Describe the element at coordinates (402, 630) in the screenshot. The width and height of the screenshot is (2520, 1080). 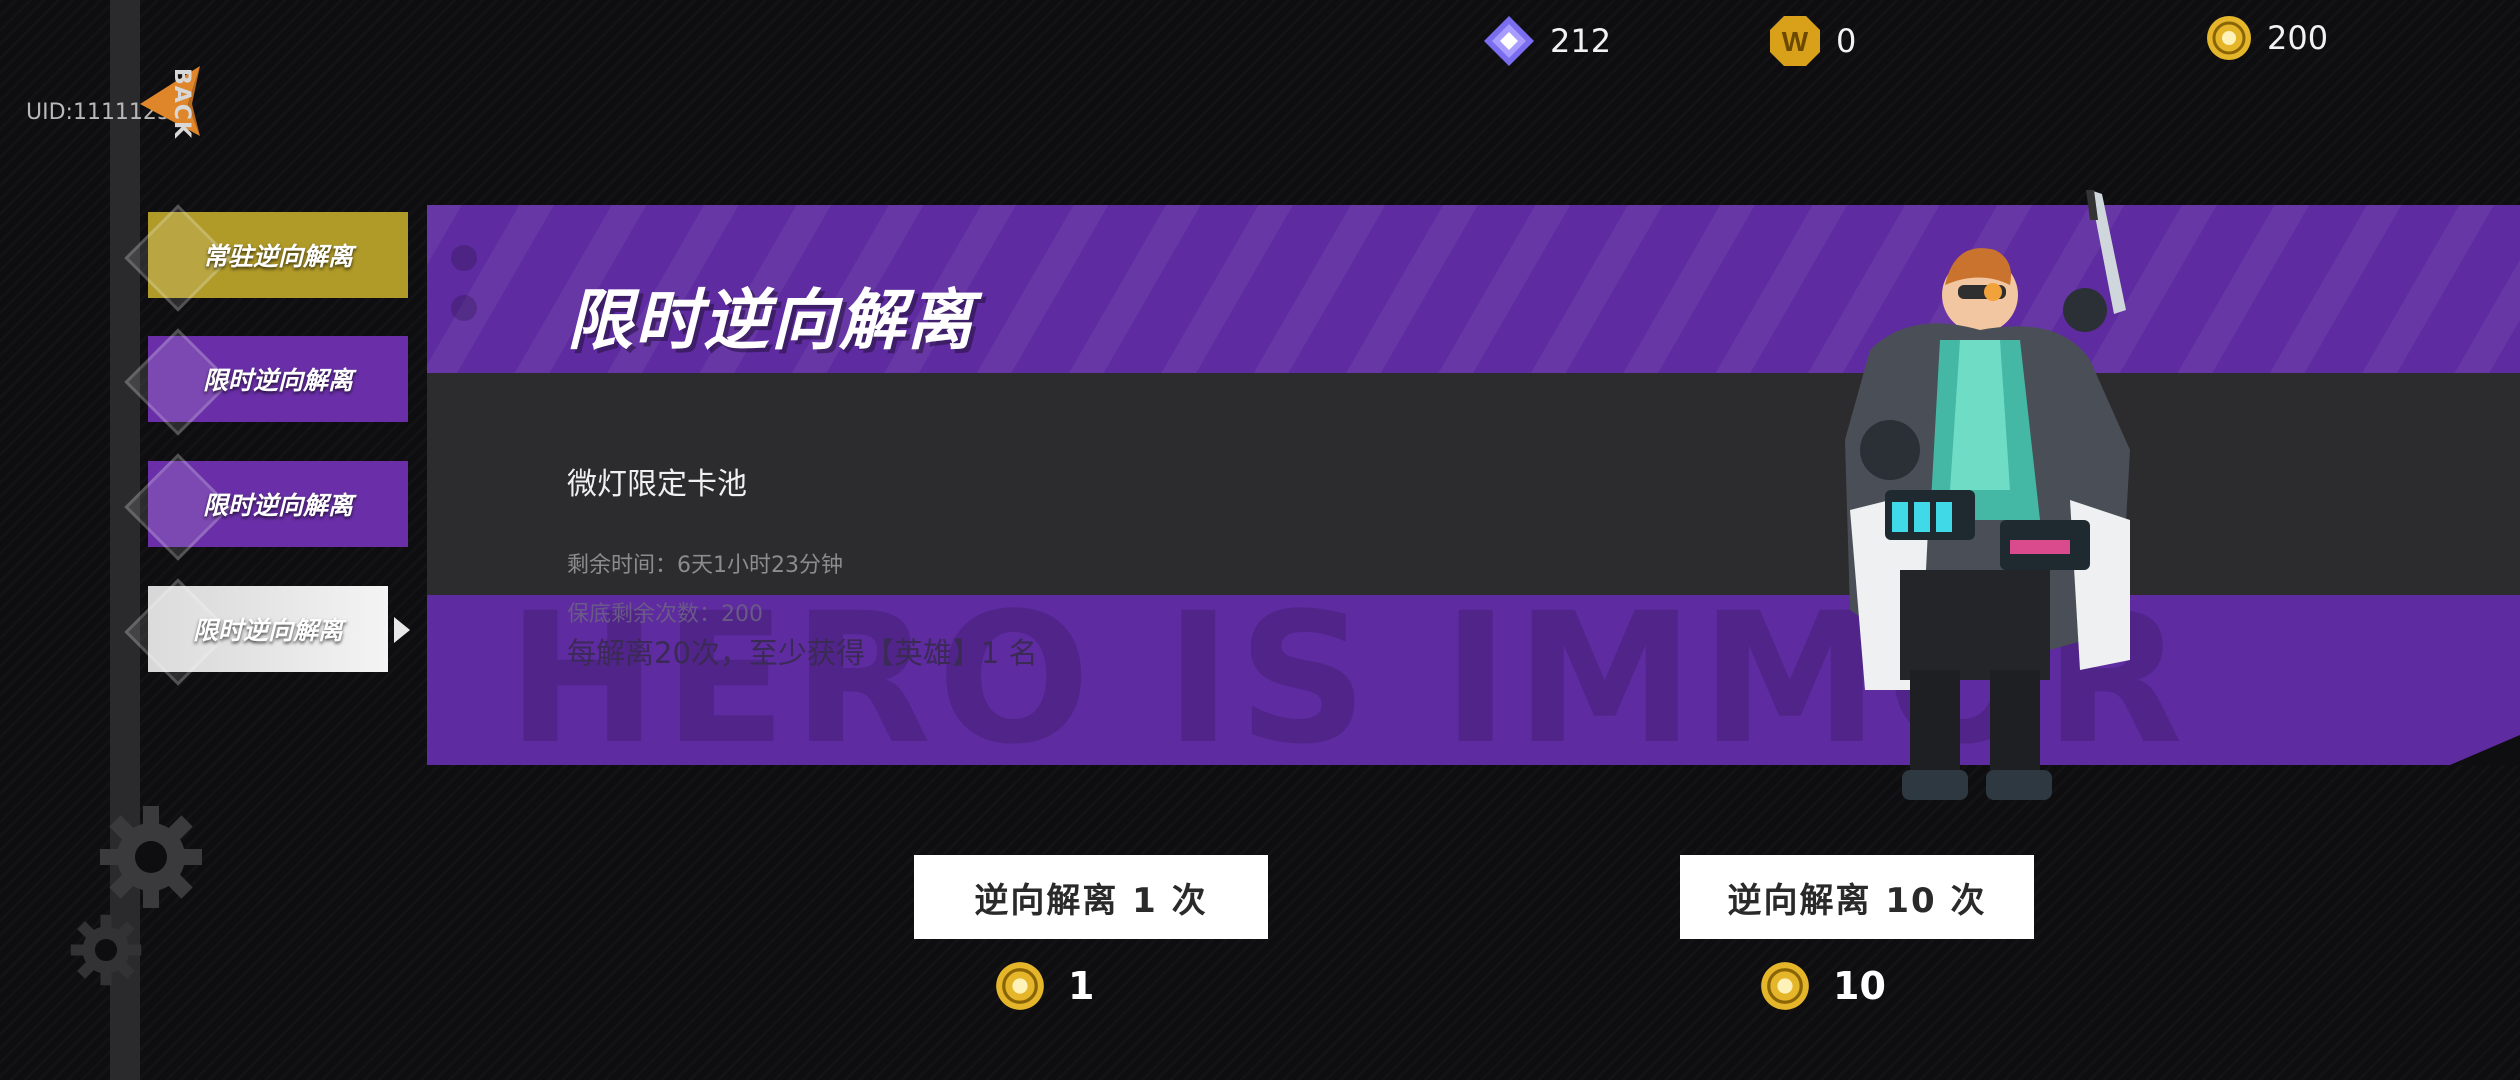
I see `selected-tab-arrow-icon` at that location.